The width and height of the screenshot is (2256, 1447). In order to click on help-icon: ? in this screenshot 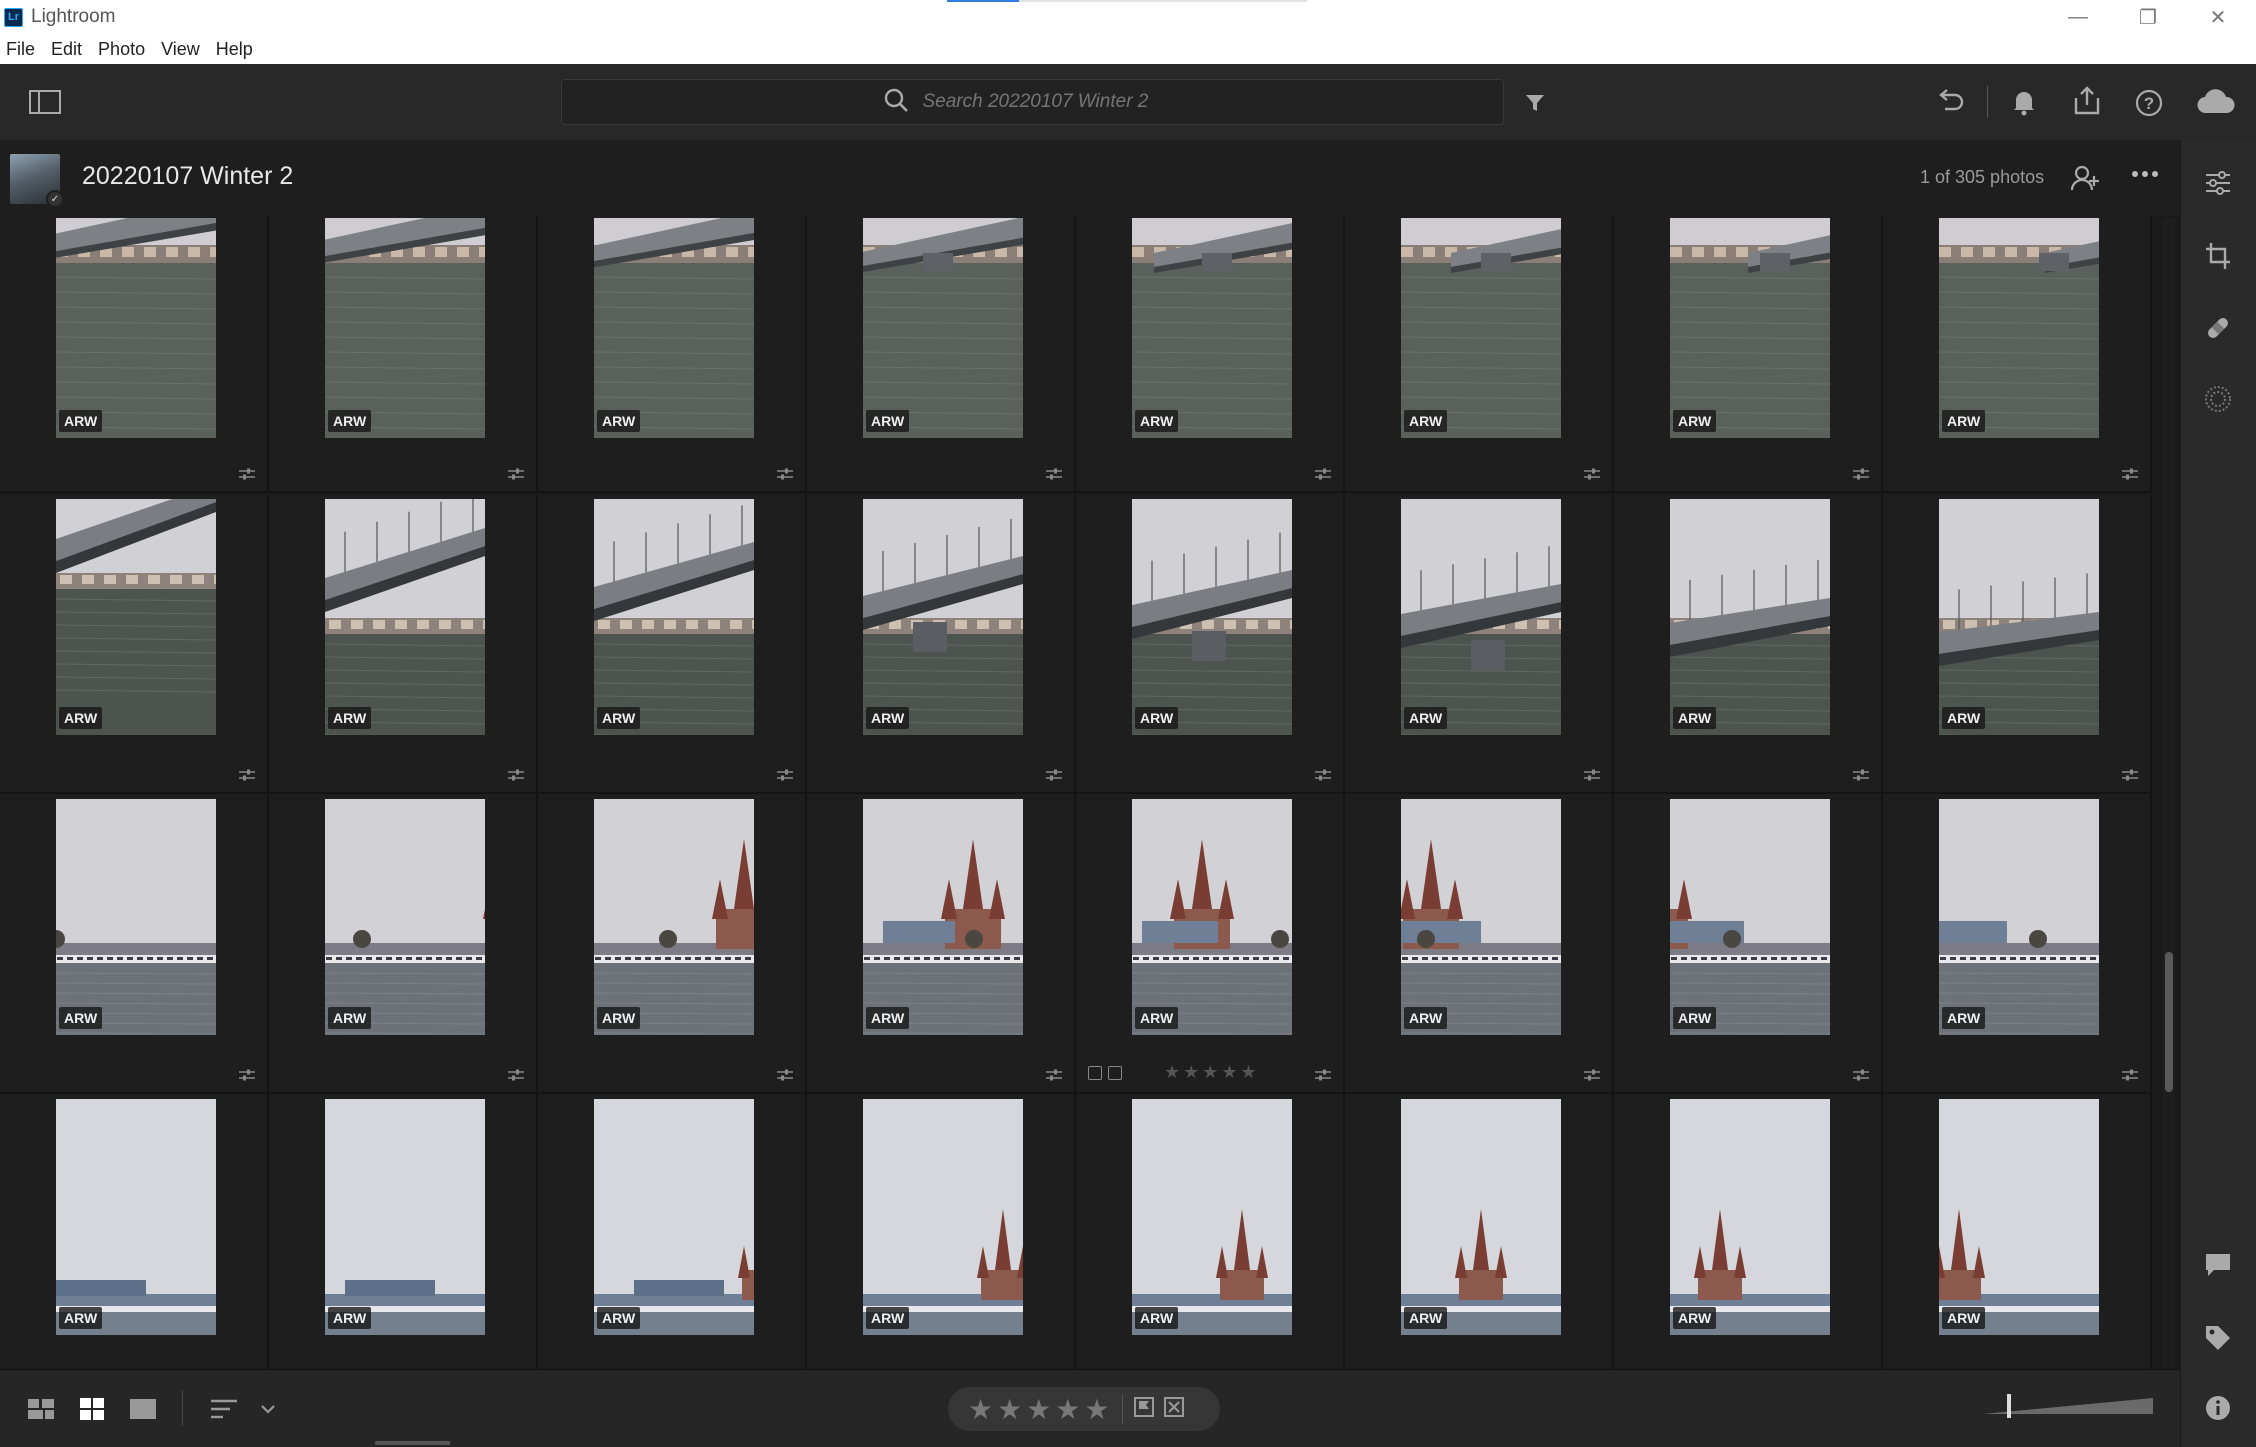, I will do `click(2149, 103)`.